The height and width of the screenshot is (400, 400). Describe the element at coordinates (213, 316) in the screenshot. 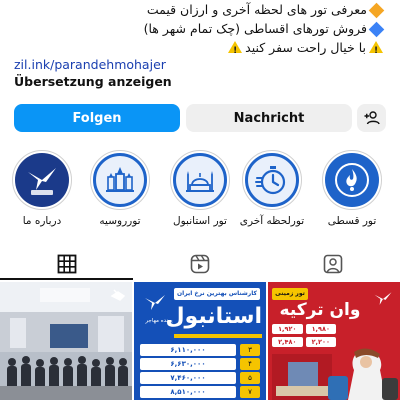

I see `post-city-title: استانبول` at that location.